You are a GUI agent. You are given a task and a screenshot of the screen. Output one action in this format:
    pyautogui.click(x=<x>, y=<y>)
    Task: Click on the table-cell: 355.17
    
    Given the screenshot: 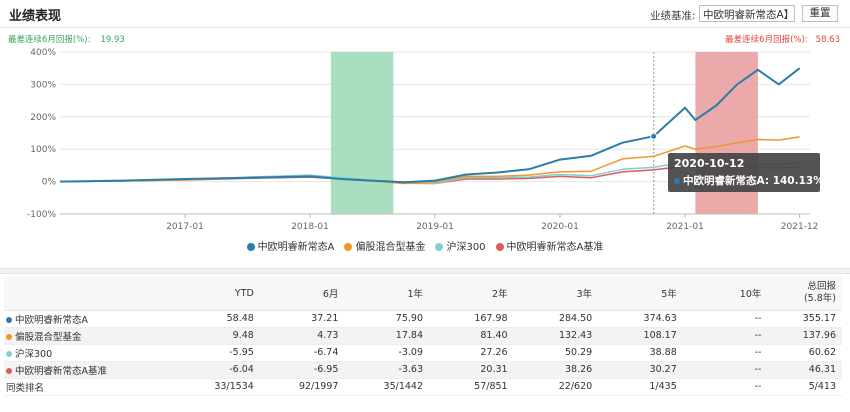 What is the action you would take?
    pyautogui.click(x=804, y=319)
    